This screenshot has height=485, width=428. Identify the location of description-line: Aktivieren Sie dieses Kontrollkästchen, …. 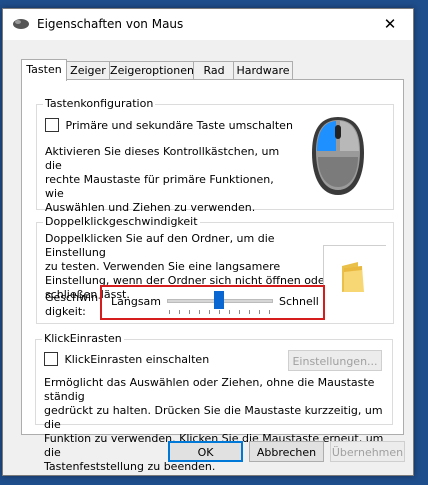
(162, 158).